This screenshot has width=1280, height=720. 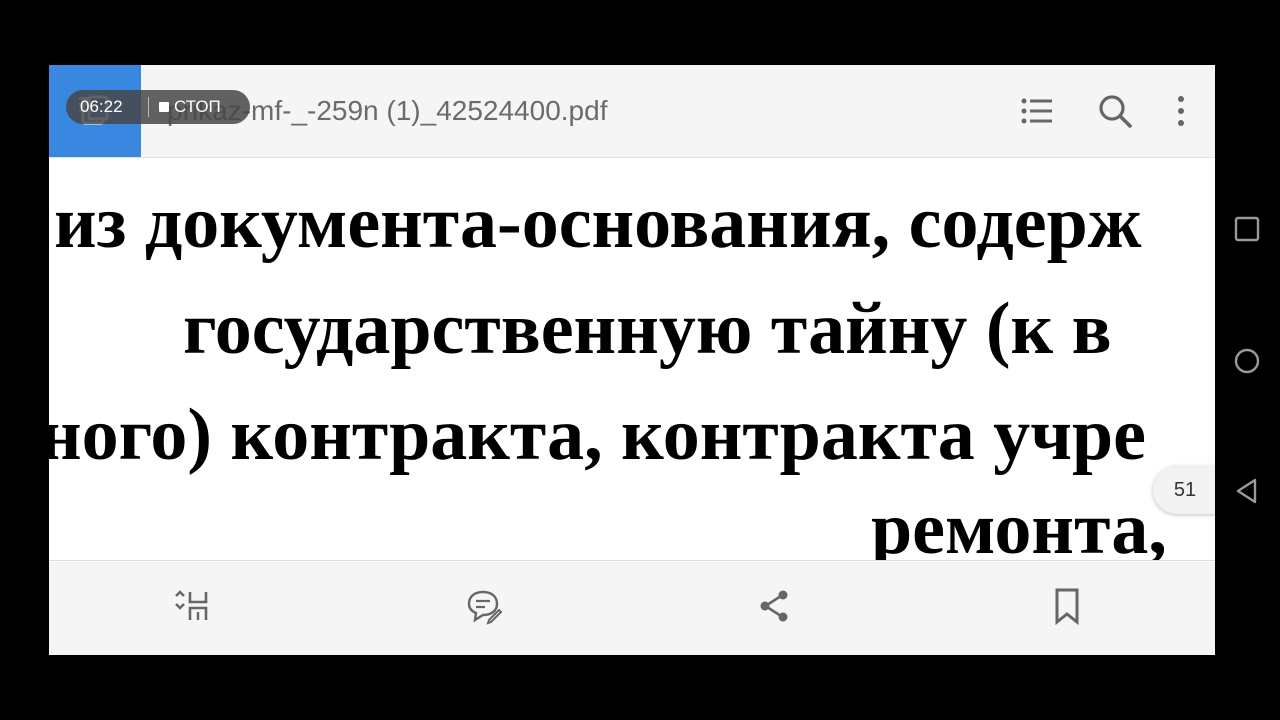 I want to click on reflow-icon, so click(x=192, y=606).